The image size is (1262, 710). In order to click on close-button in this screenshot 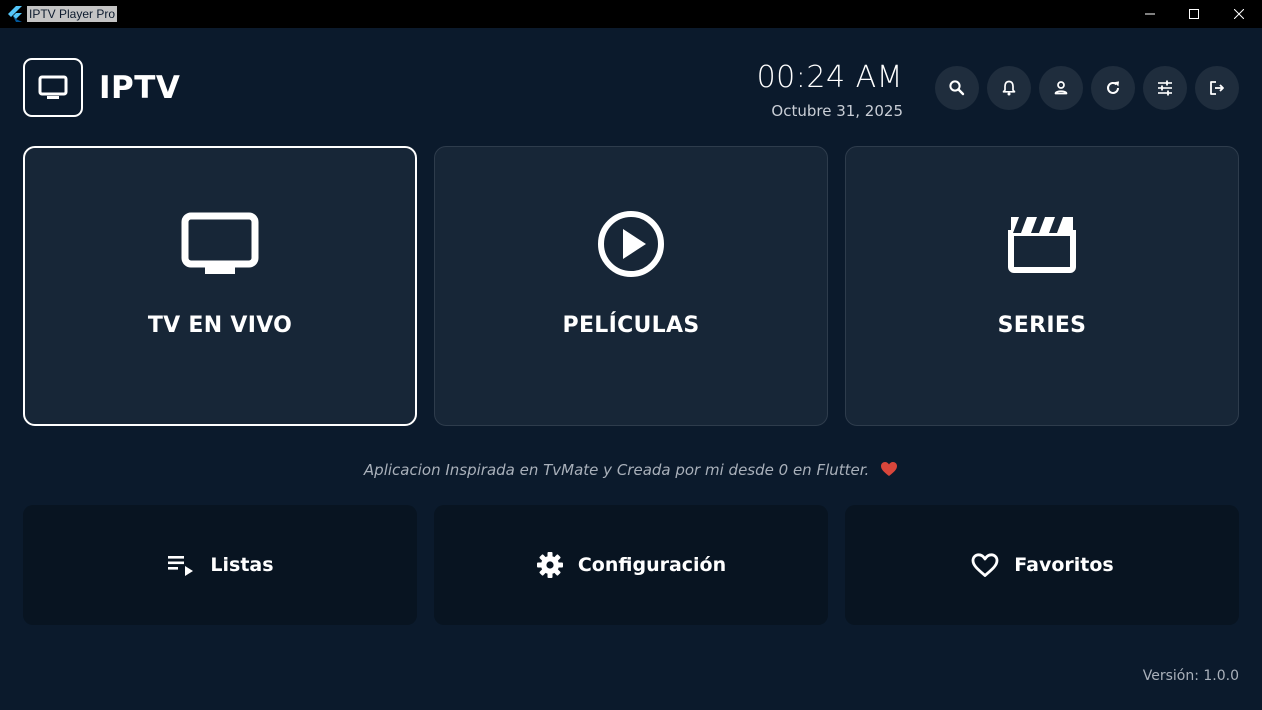, I will do `click(1239, 14)`.